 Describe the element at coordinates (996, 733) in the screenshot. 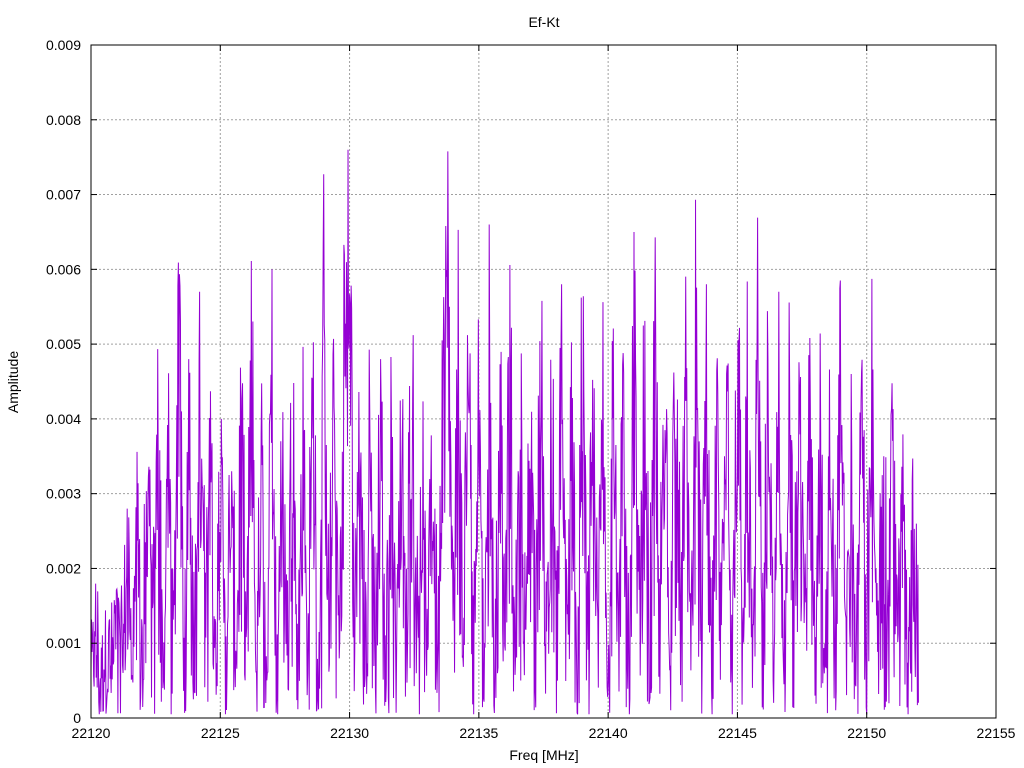

I see `x-tick-label: 22155` at that location.